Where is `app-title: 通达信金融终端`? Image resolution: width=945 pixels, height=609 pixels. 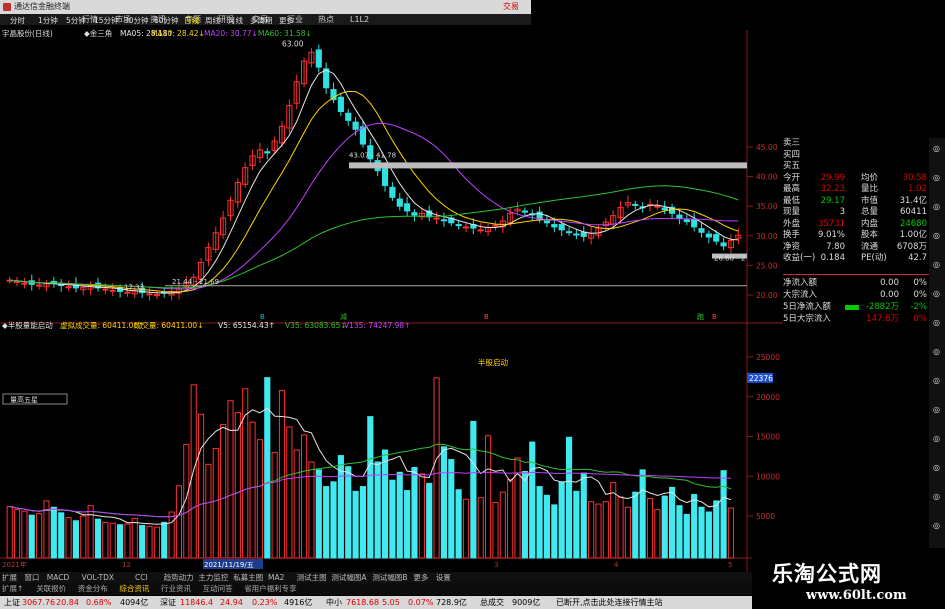 app-title: 通达信金融终端 is located at coordinates (42, 6).